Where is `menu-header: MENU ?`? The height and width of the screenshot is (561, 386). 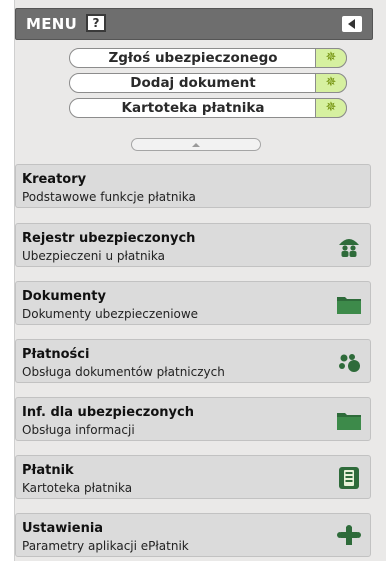
menu-header: MENU ? is located at coordinates (194, 24).